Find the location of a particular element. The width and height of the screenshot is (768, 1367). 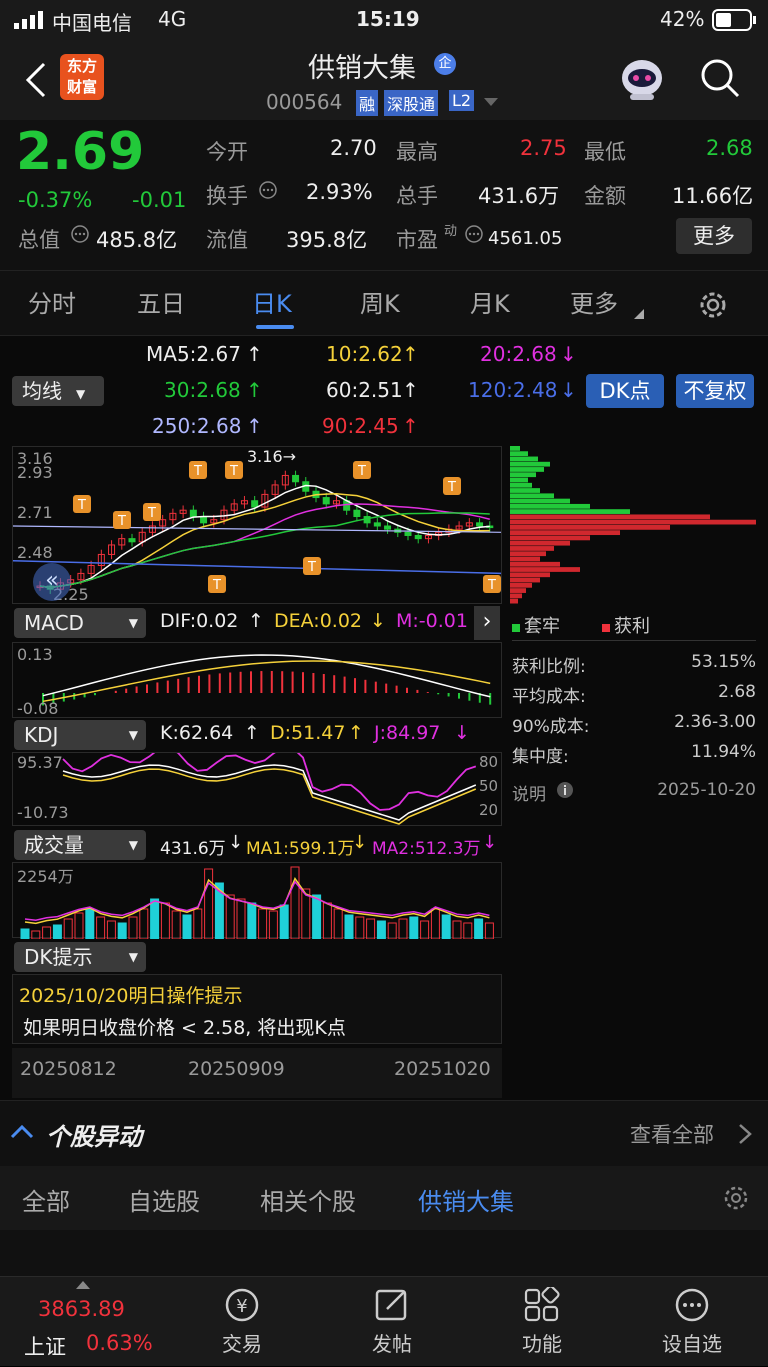

ma-selector: 均线 ▼ is located at coordinates (58, 391).